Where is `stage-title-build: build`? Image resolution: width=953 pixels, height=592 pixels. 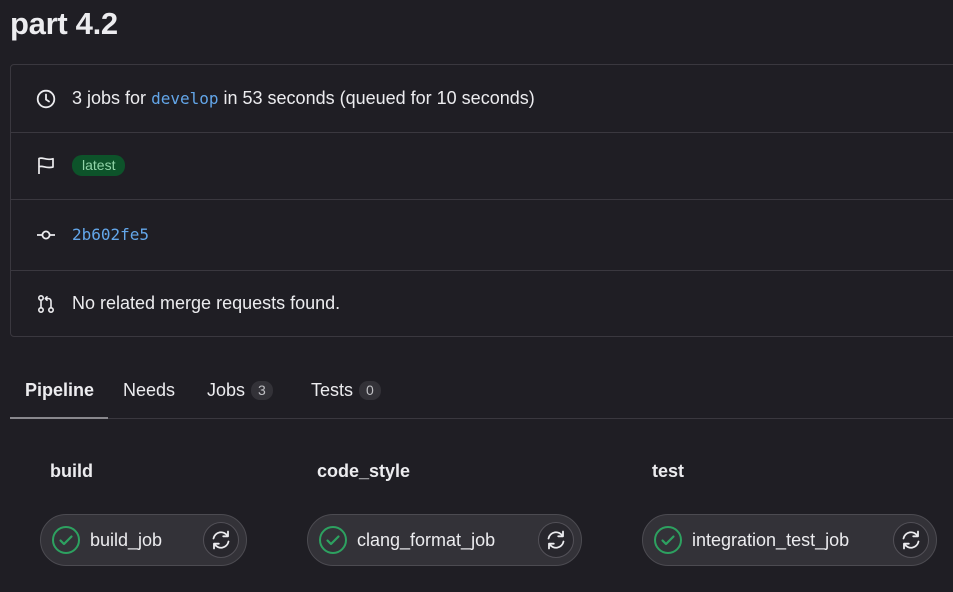
stage-title-build: build is located at coordinates (71, 471).